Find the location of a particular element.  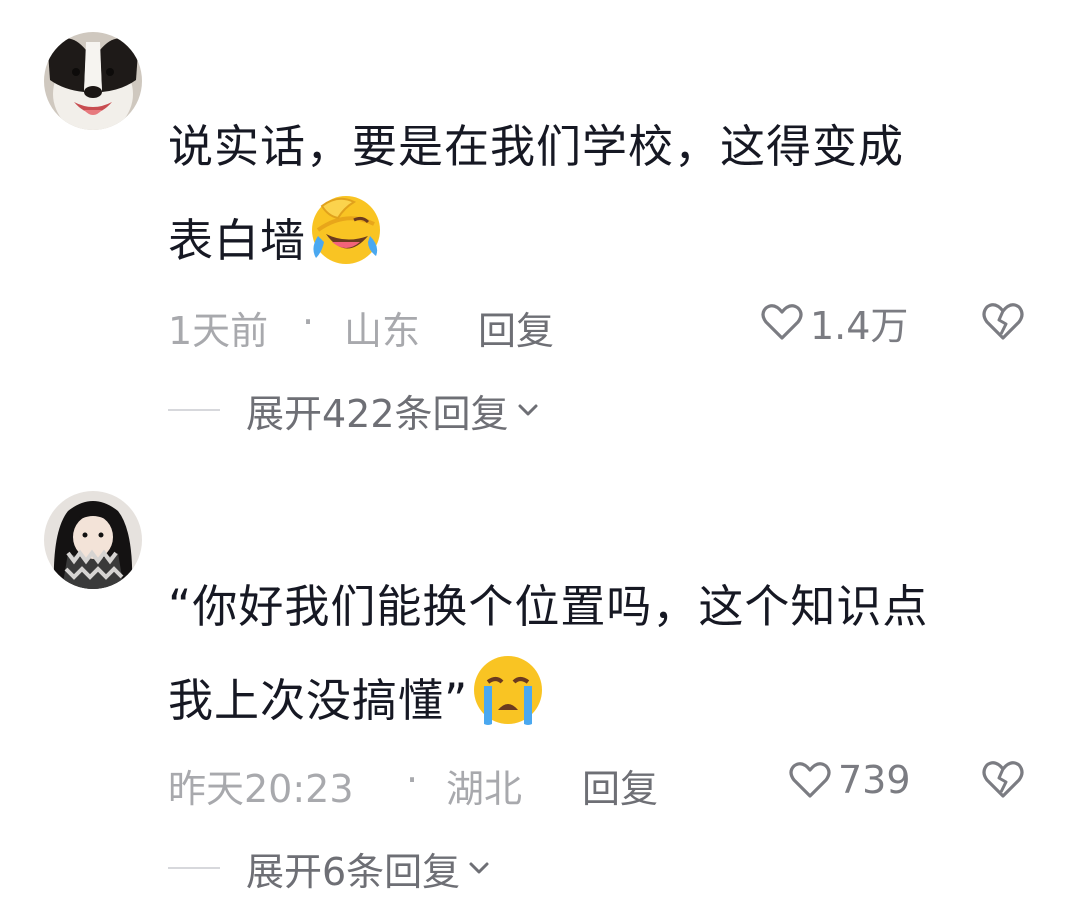

expand-replies-label: 展开422条回复 is located at coordinates (377, 413).